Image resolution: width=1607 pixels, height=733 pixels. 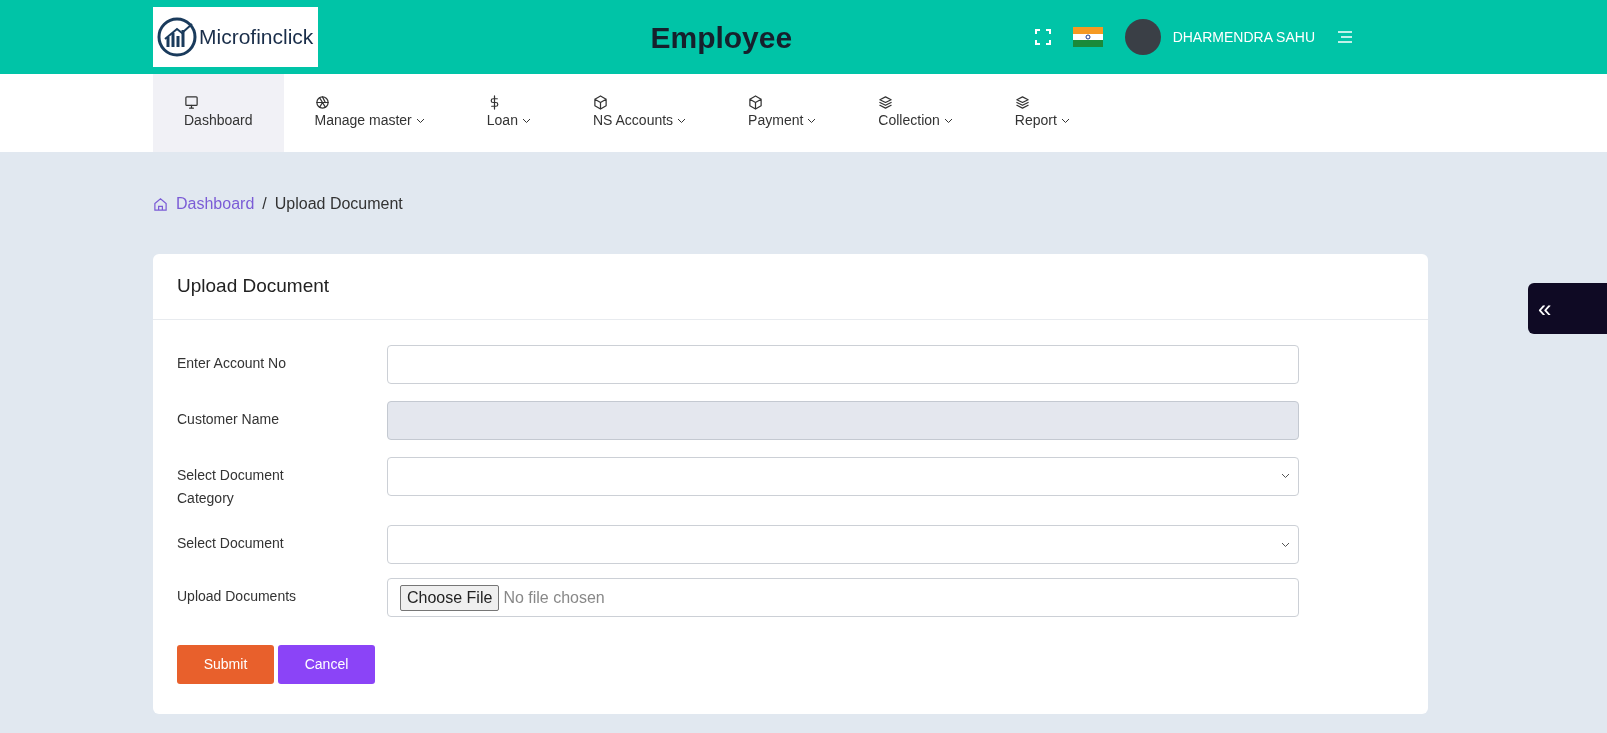 What do you see at coordinates (191, 103) in the screenshot?
I see `monitor-icon` at bounding box center [191, 103].